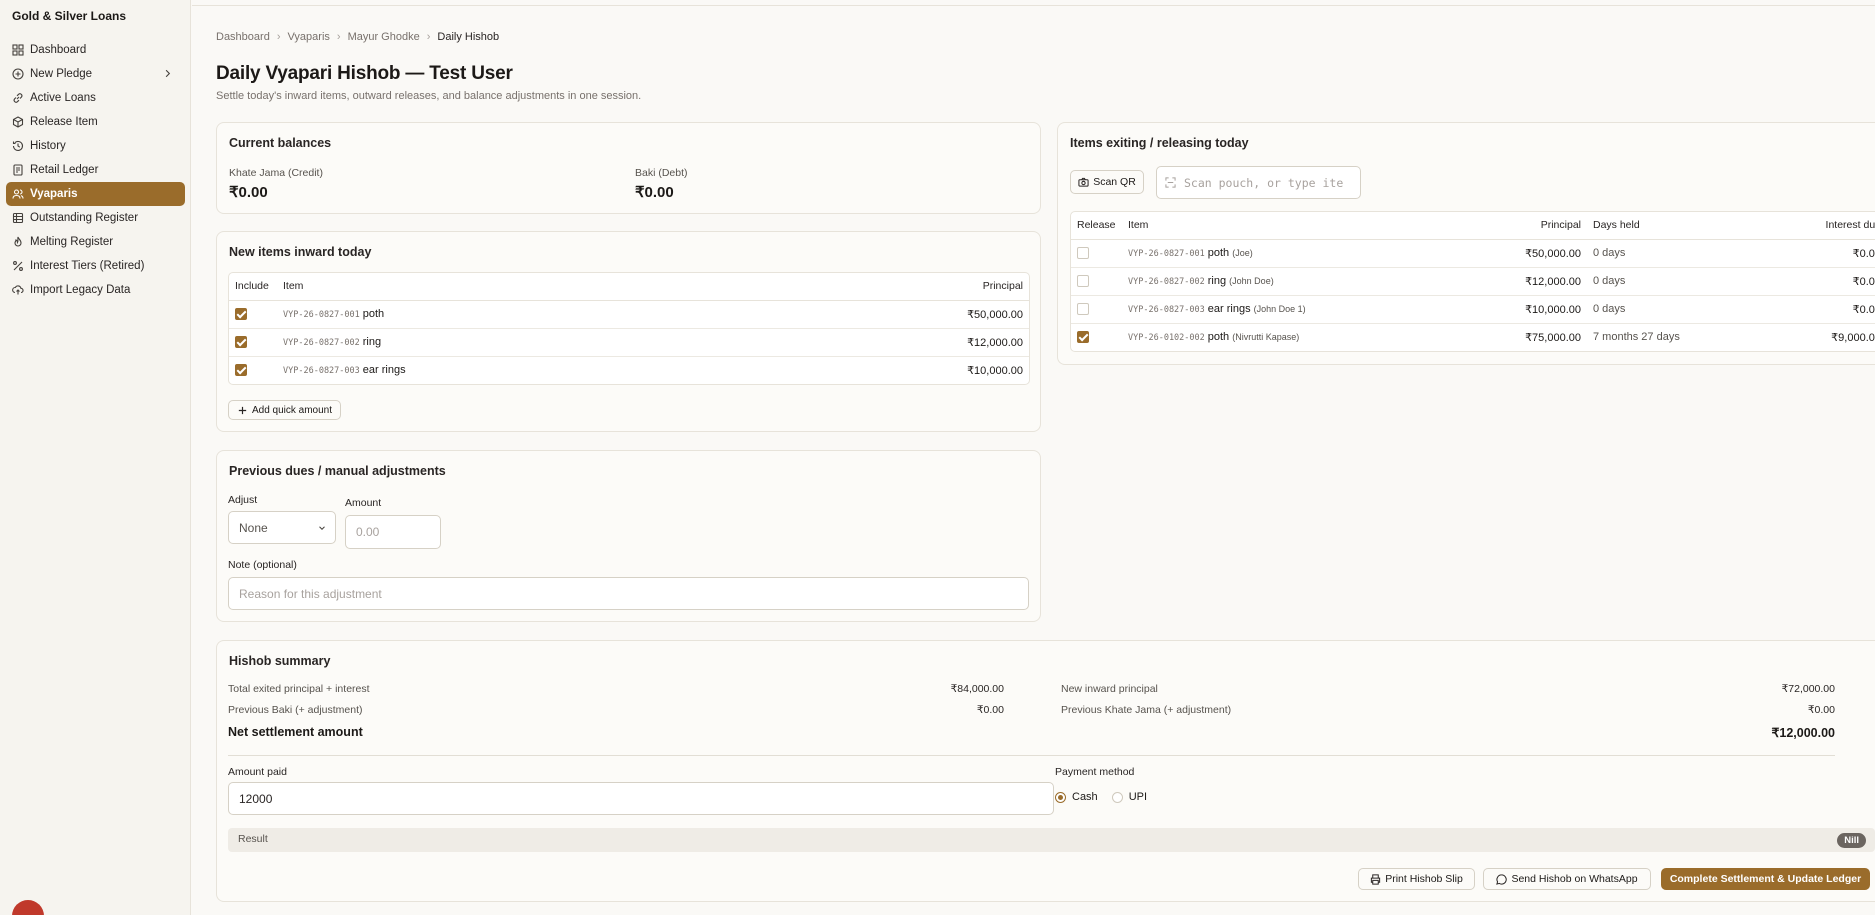 The height and width of the screenshot is (915, 1875). Describe the element at coordinates (1376, 879) in the screenshot. I see `printer-icon` at that location.